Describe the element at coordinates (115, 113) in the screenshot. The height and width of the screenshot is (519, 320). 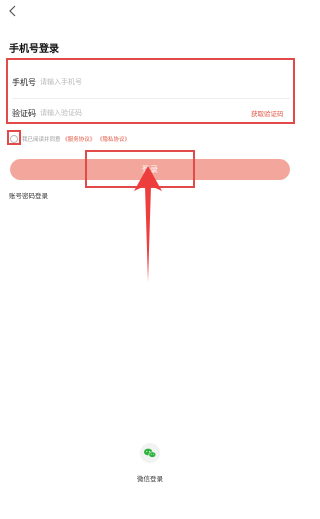
I see `code-input` at that location.